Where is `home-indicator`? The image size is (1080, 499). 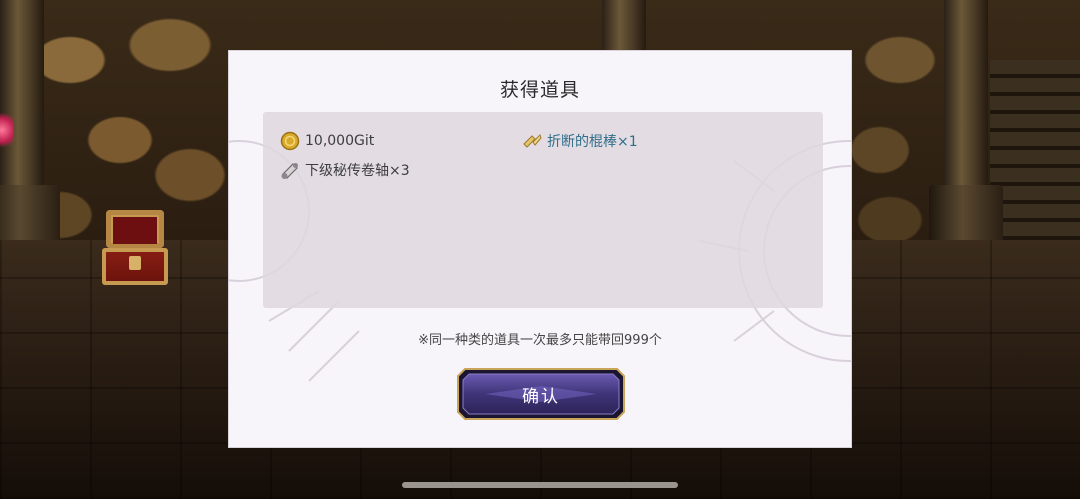
home-indicator is located at coordinates (540, 485).